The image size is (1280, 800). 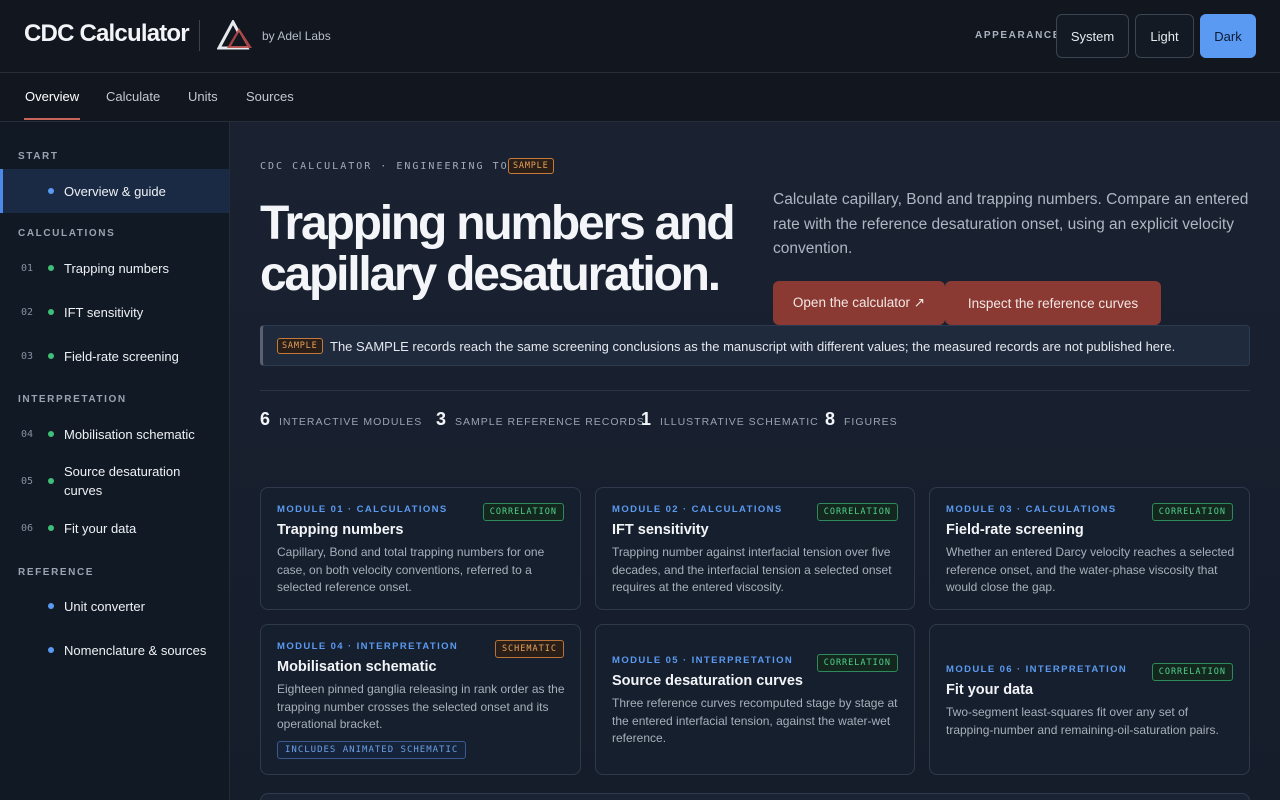 I want to click on sidebar-item-unit-converter: Unit converter, so click(x=114, y=606).